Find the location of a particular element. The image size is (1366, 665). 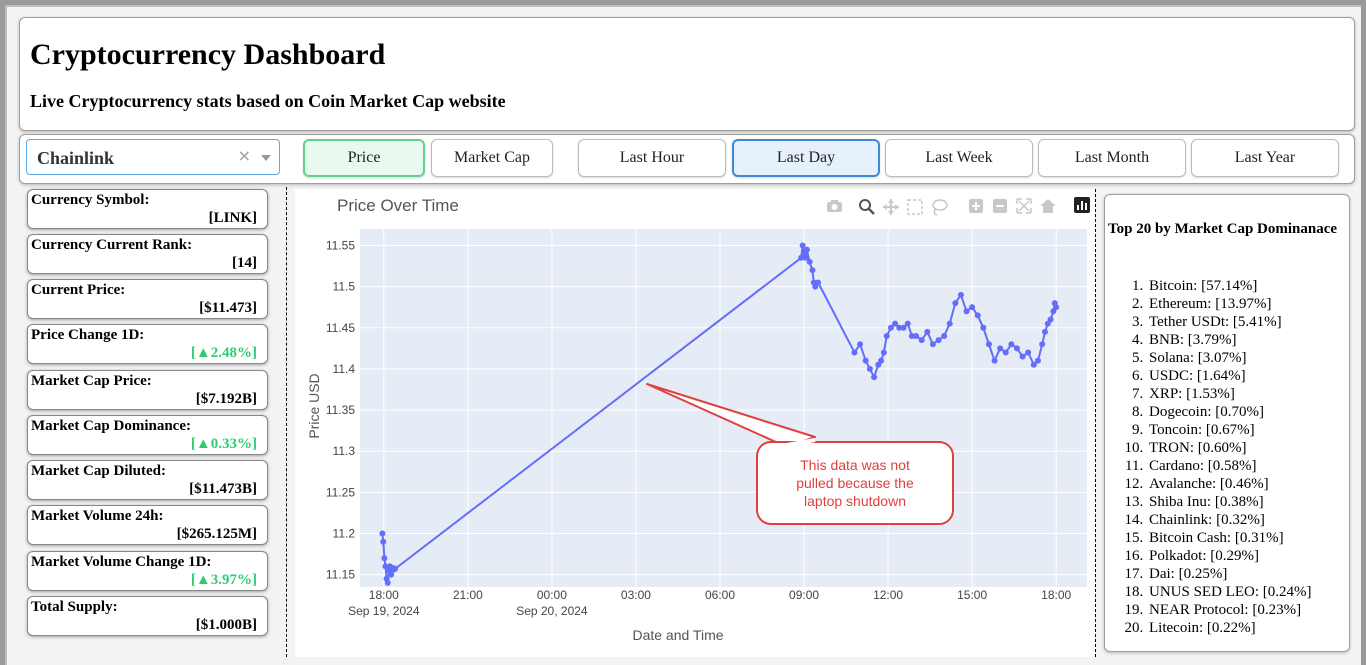

x-tick-sublabel: Sep 20, 2024 is located at coordinates (552, 611).